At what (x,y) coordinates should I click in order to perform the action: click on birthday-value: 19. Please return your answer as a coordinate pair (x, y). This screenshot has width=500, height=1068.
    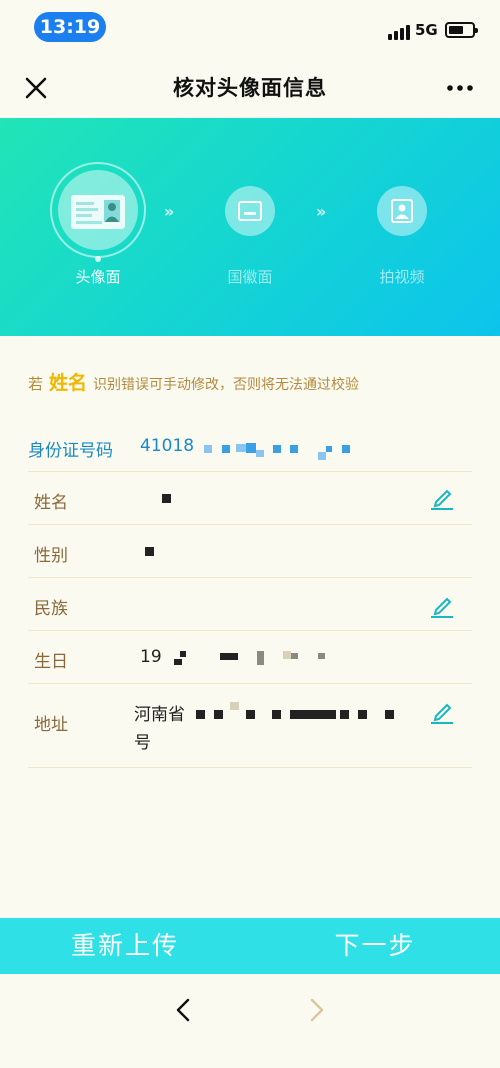
    Looking at the image, I should click on (151, 657).